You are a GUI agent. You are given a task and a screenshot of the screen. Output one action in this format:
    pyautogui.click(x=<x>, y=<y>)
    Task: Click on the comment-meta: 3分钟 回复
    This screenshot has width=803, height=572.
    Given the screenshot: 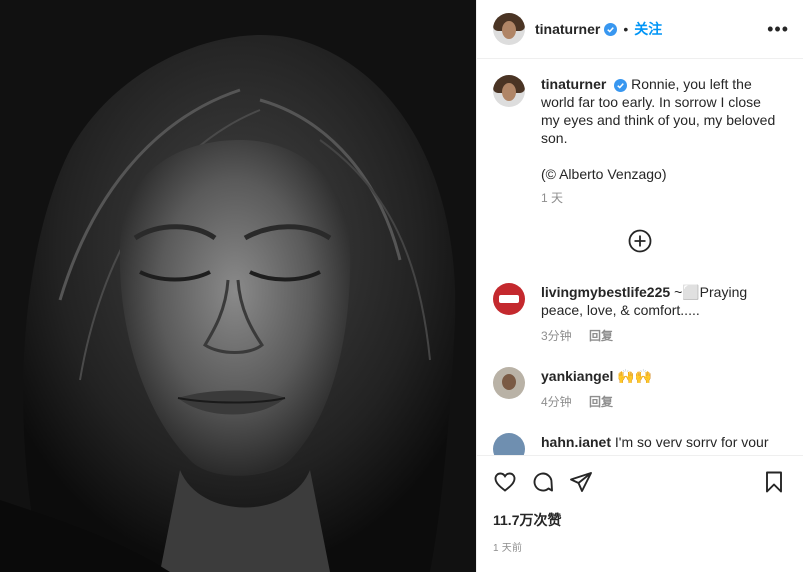 What is the action you would take?
    pyautogui.click(x=664, y=336)
    